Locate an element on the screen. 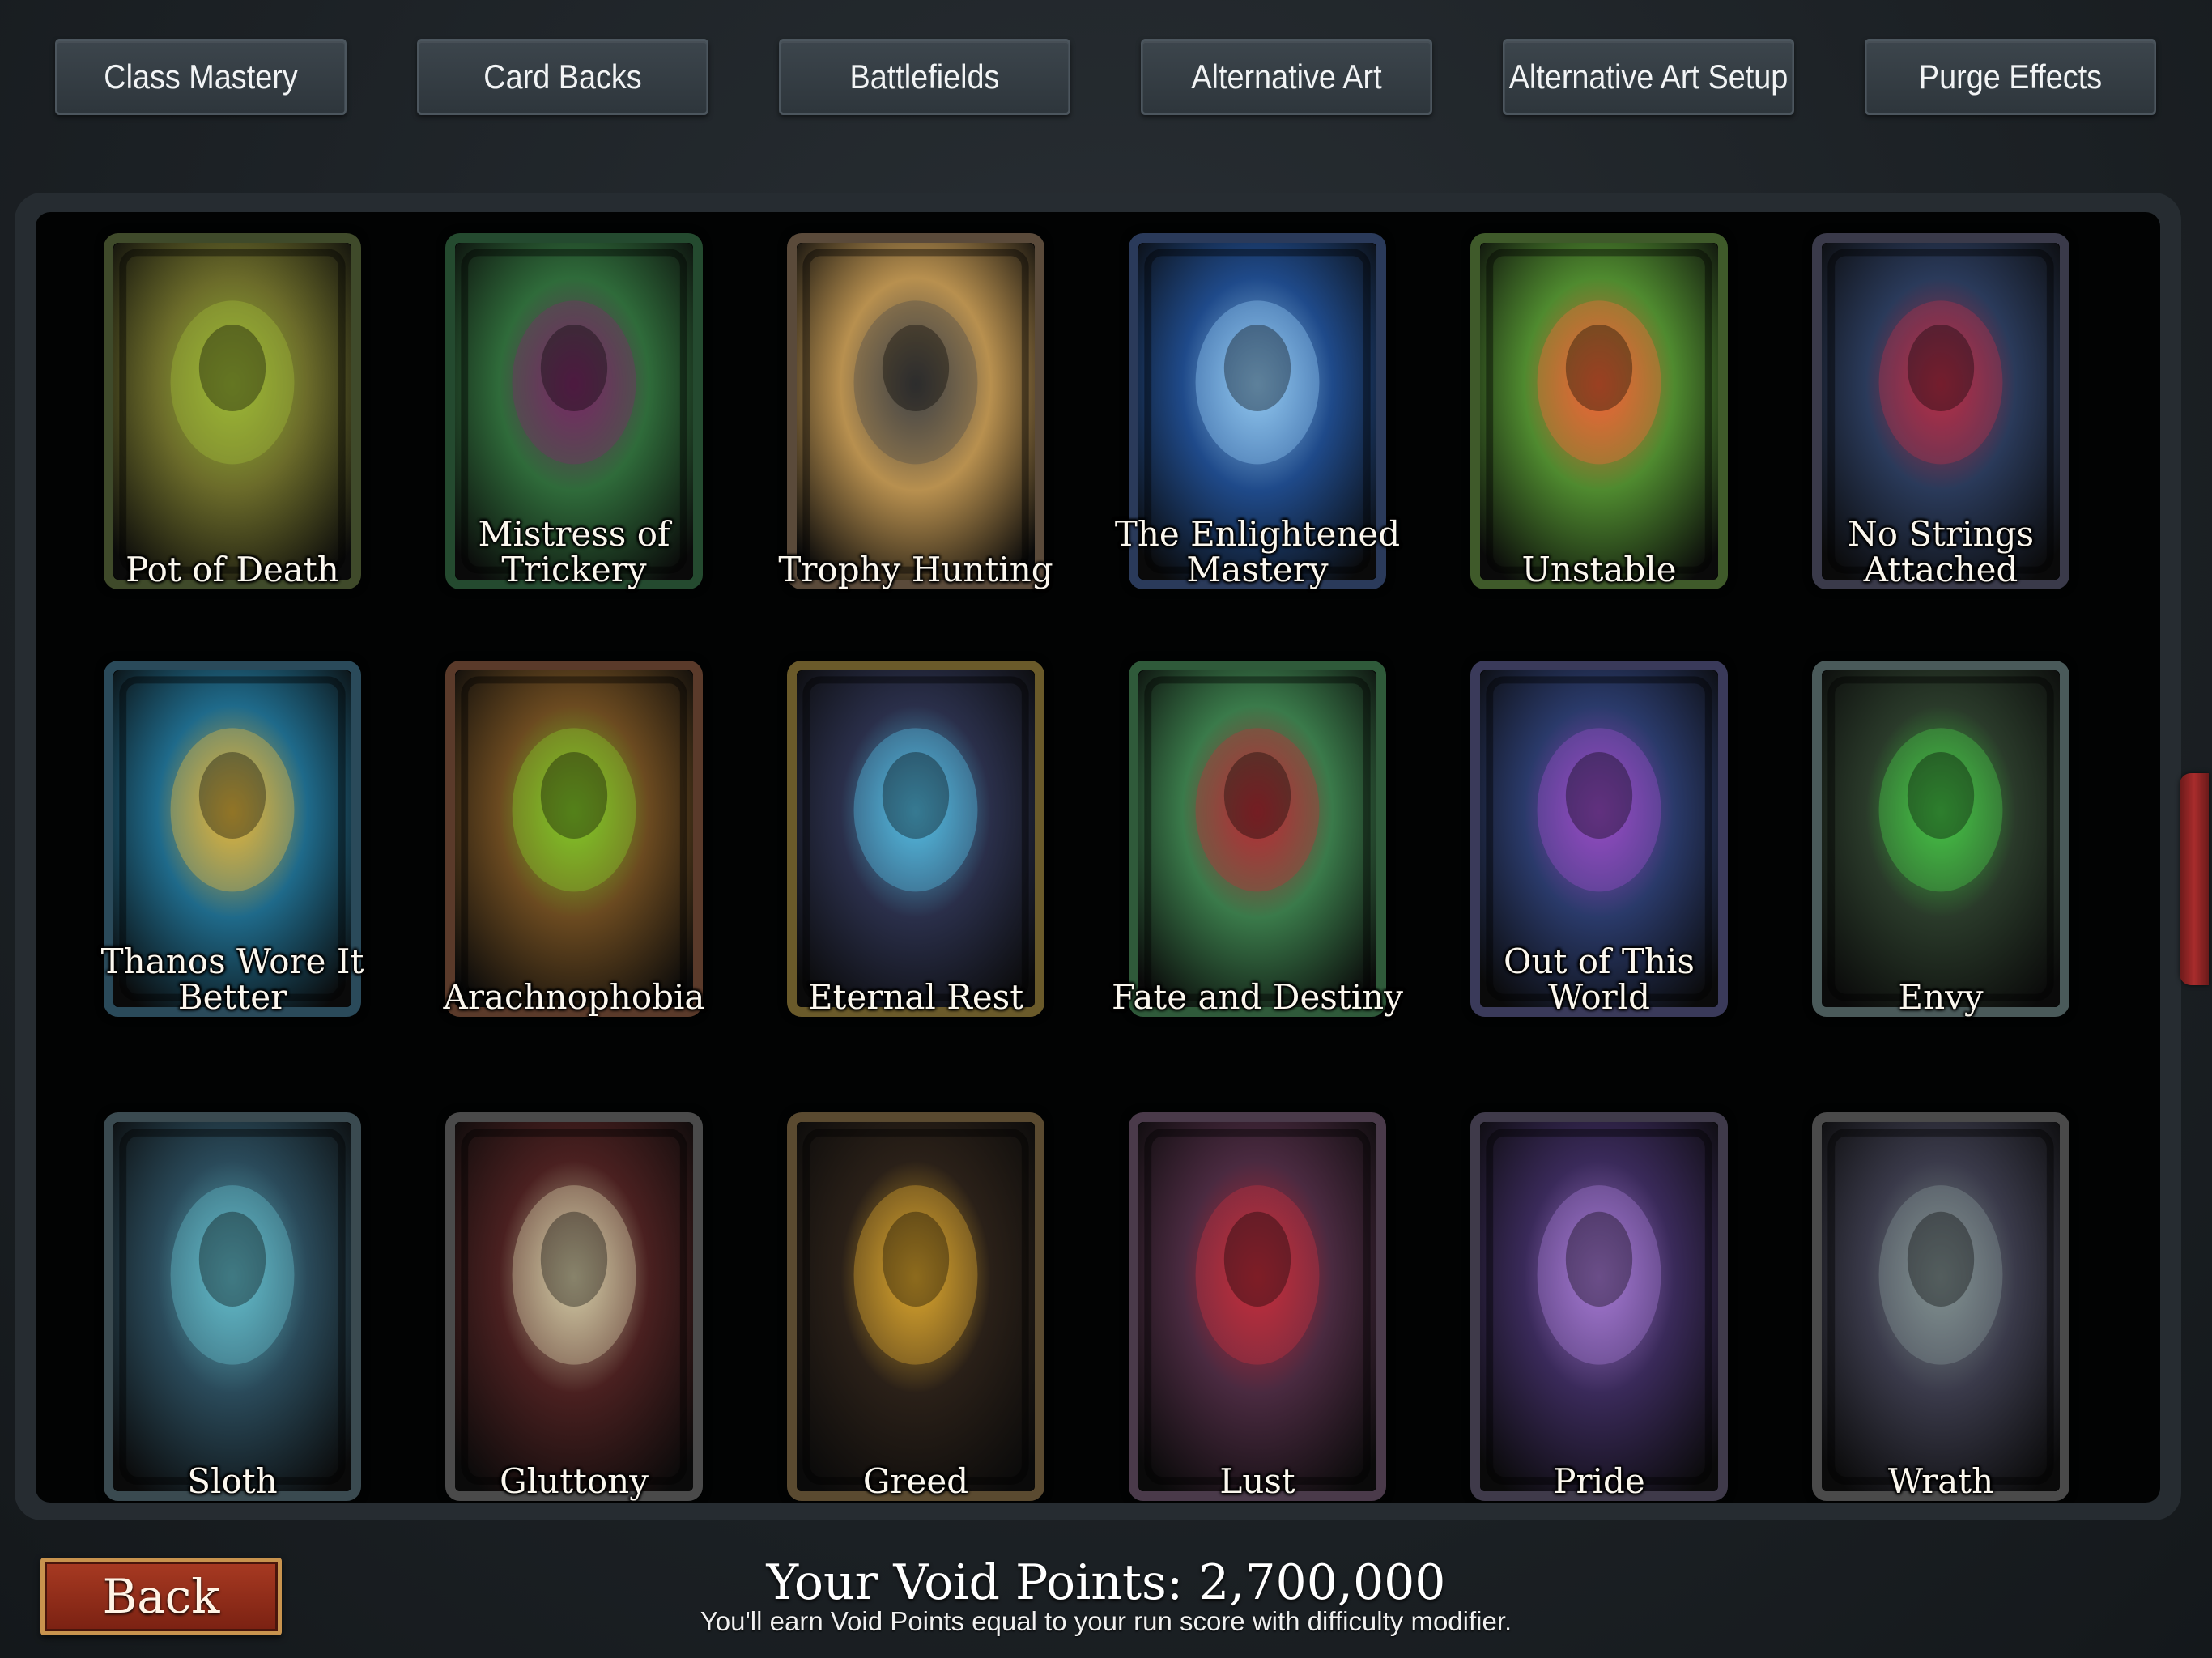 This screenshot has height=1658, width=2212. card-back-name: Wrath is located at coordinates (1941, 1481).